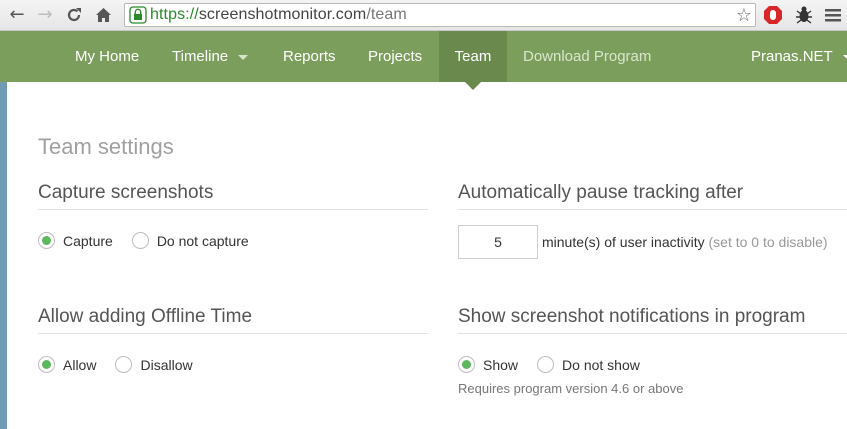  I want to click on forward-arrow-icon: →, so click(45, 15).